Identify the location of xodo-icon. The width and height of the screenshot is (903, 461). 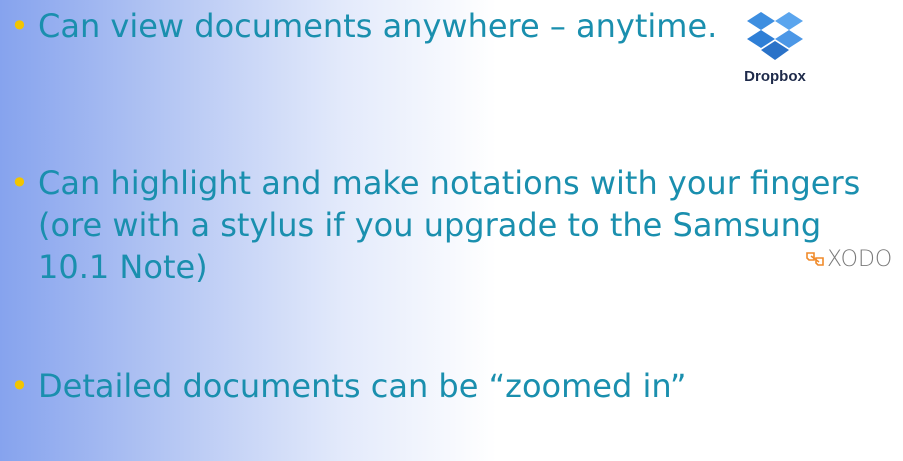
(815, 259).